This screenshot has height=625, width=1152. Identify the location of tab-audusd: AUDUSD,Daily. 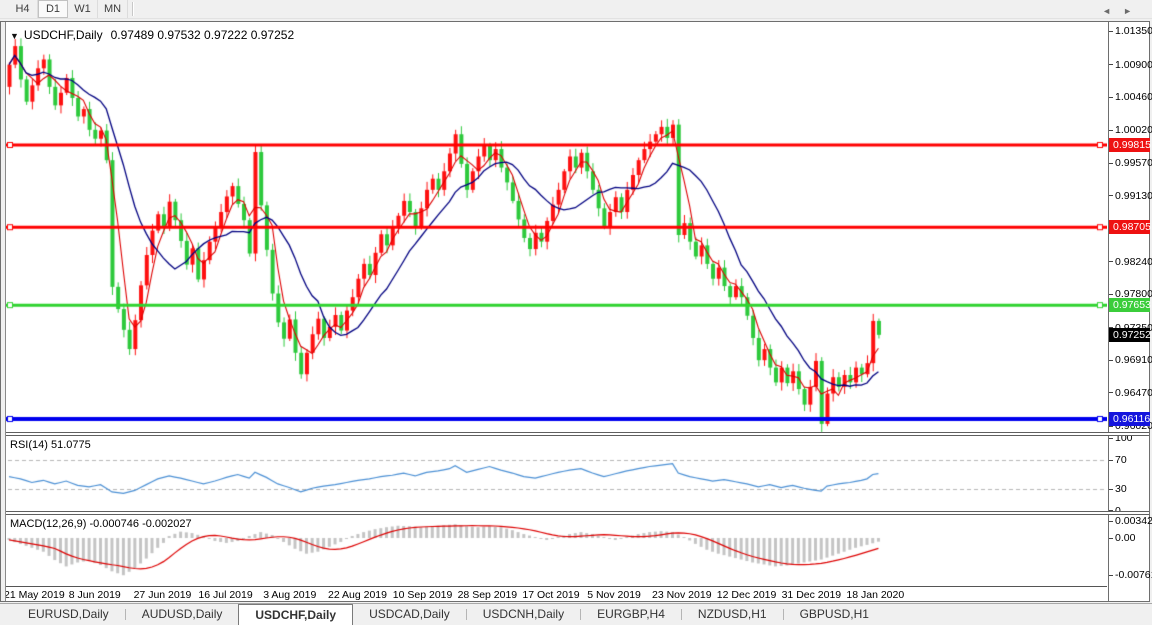
(182, 614).